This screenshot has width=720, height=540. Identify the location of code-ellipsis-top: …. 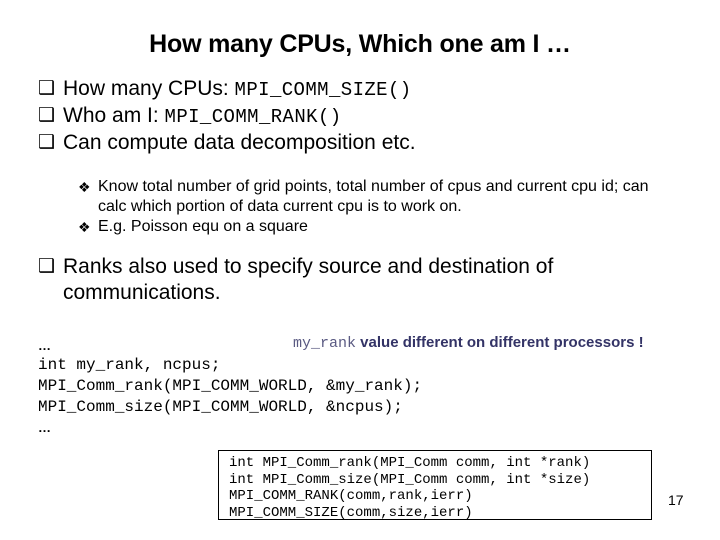
(45, 345).